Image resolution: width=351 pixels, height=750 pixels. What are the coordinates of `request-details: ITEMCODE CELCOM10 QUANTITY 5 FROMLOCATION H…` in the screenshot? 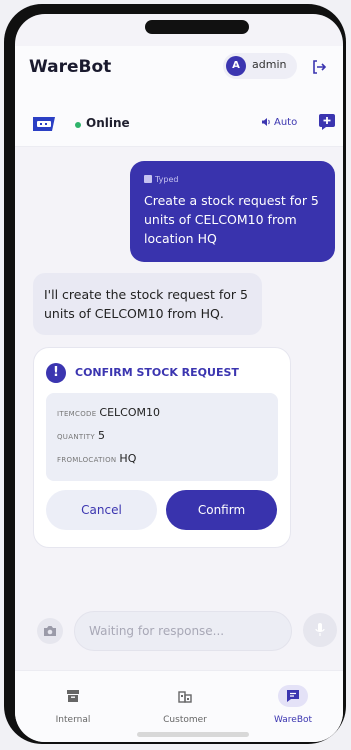 It's located at (162, 437).